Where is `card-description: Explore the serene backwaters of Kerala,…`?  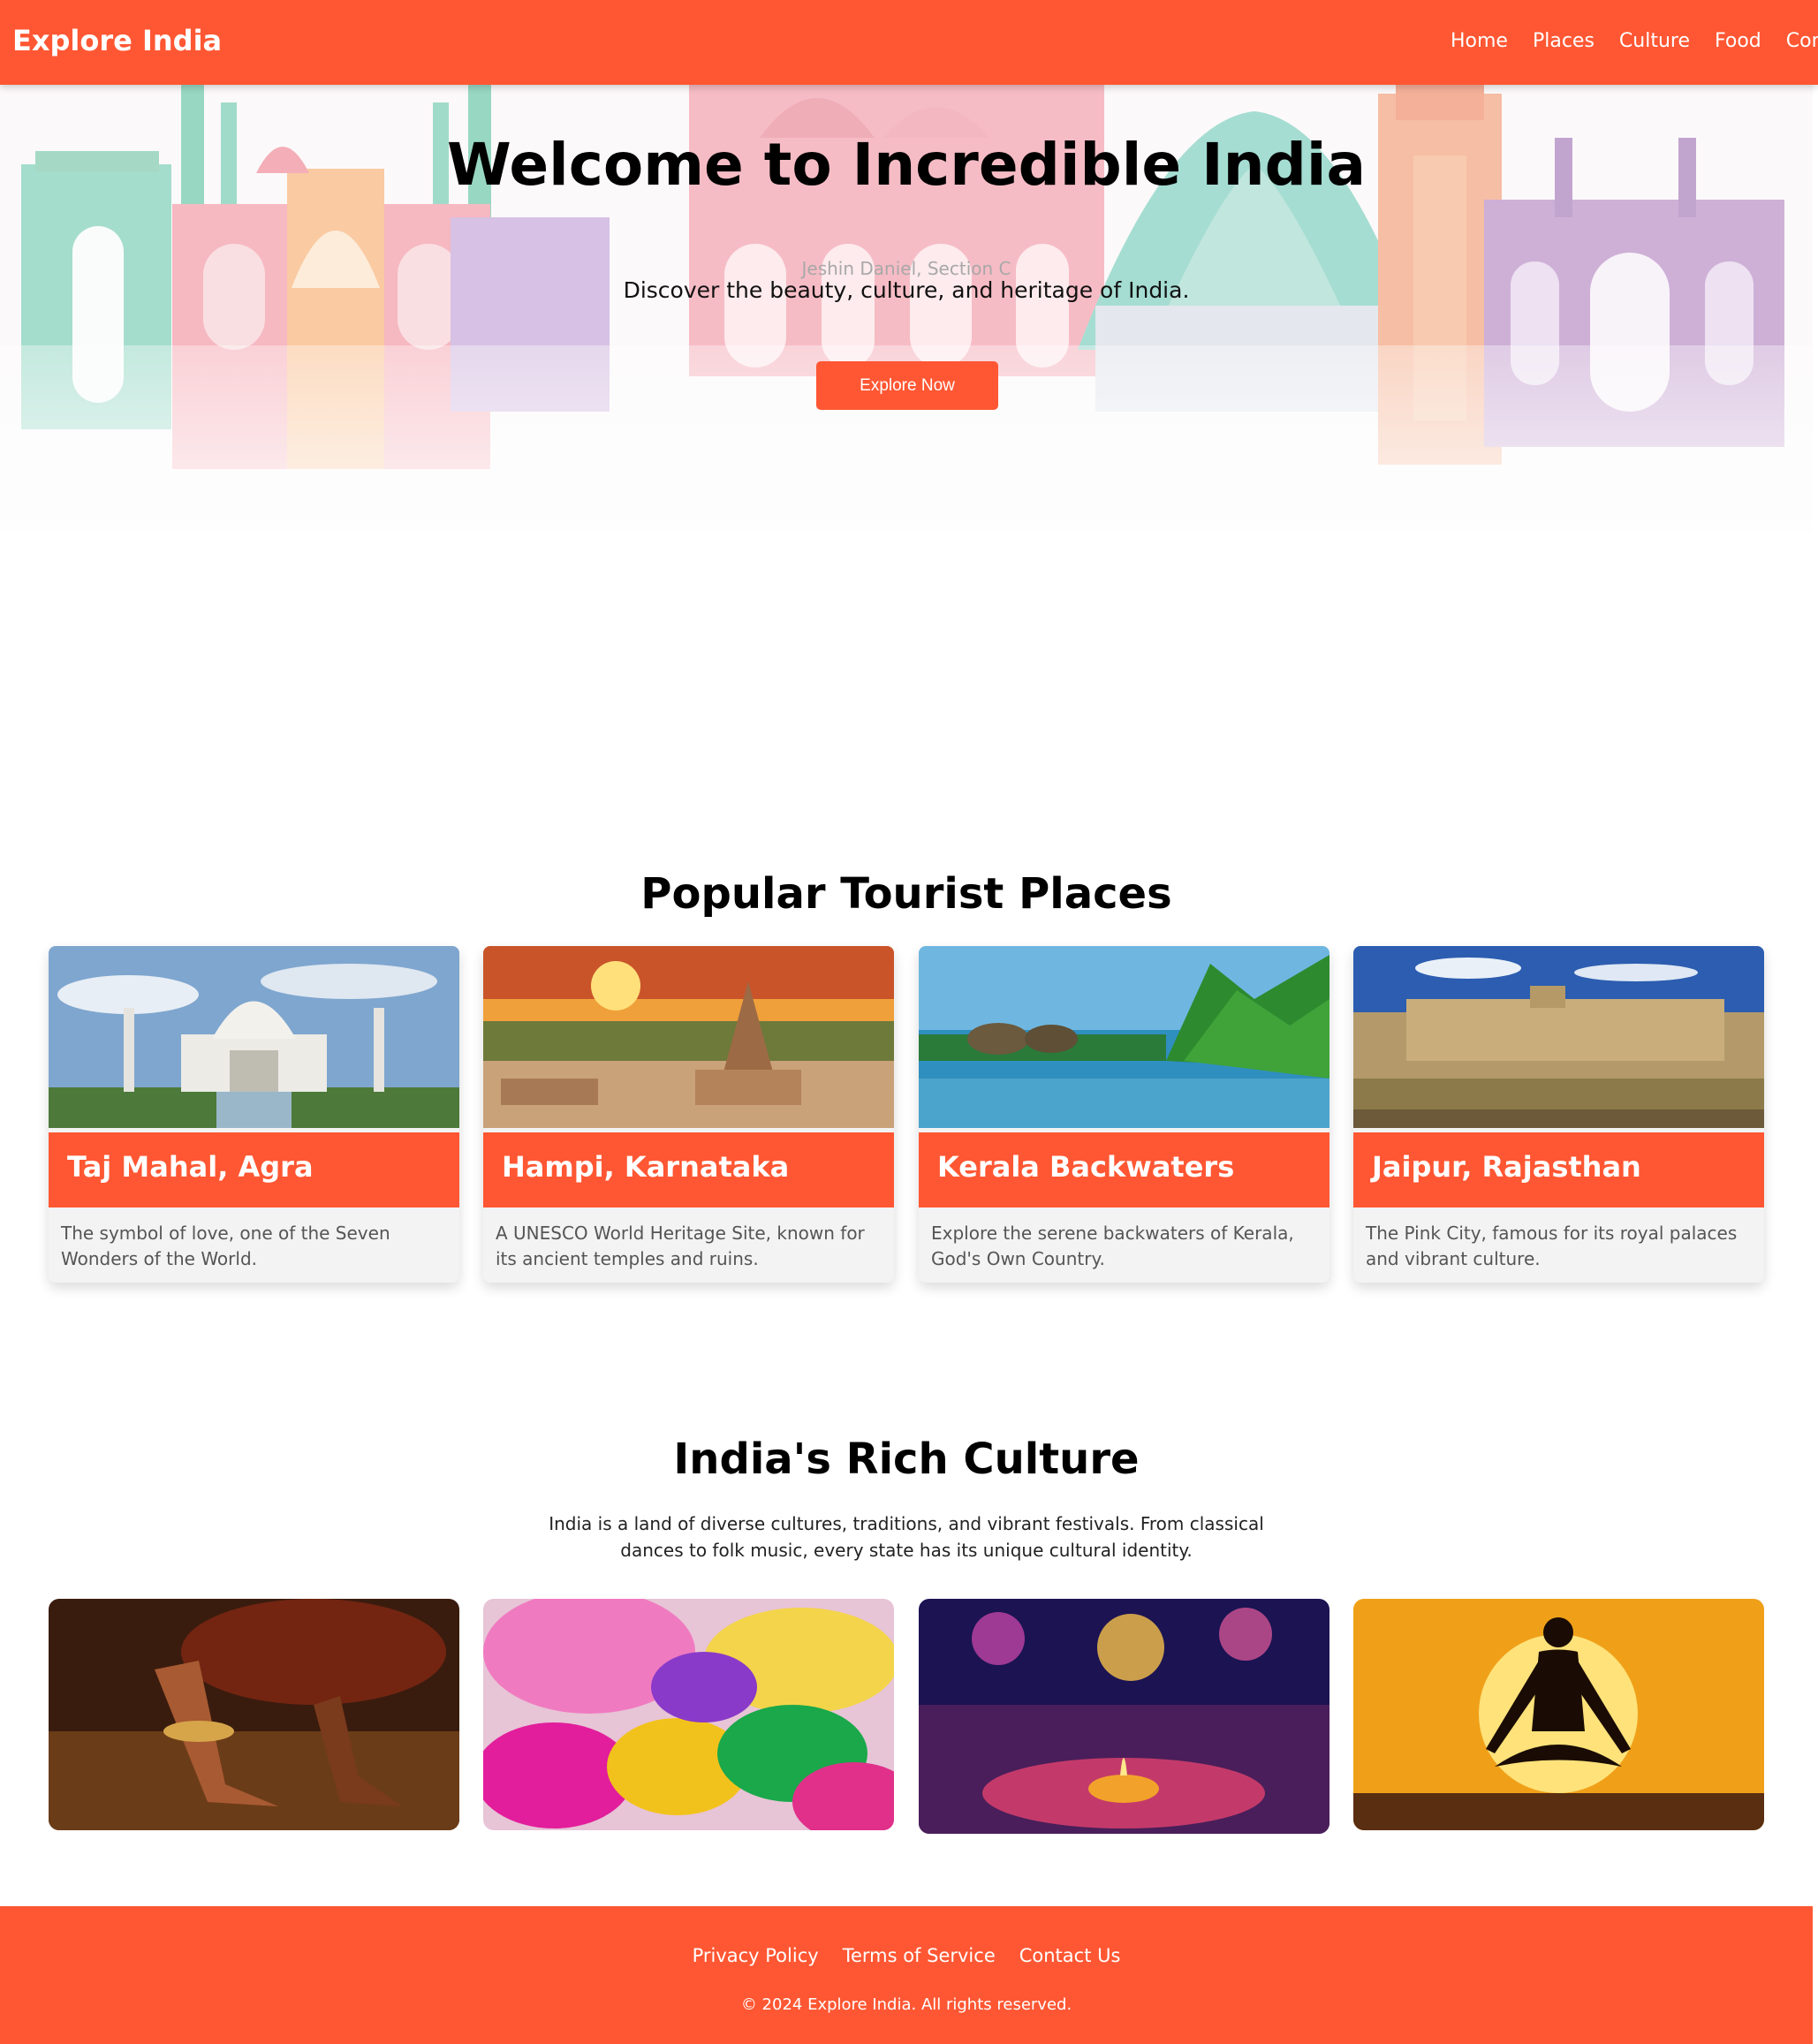
card-description: Explore the serene backwaters of Kerala,… is located at coordinates (1112, 1246).